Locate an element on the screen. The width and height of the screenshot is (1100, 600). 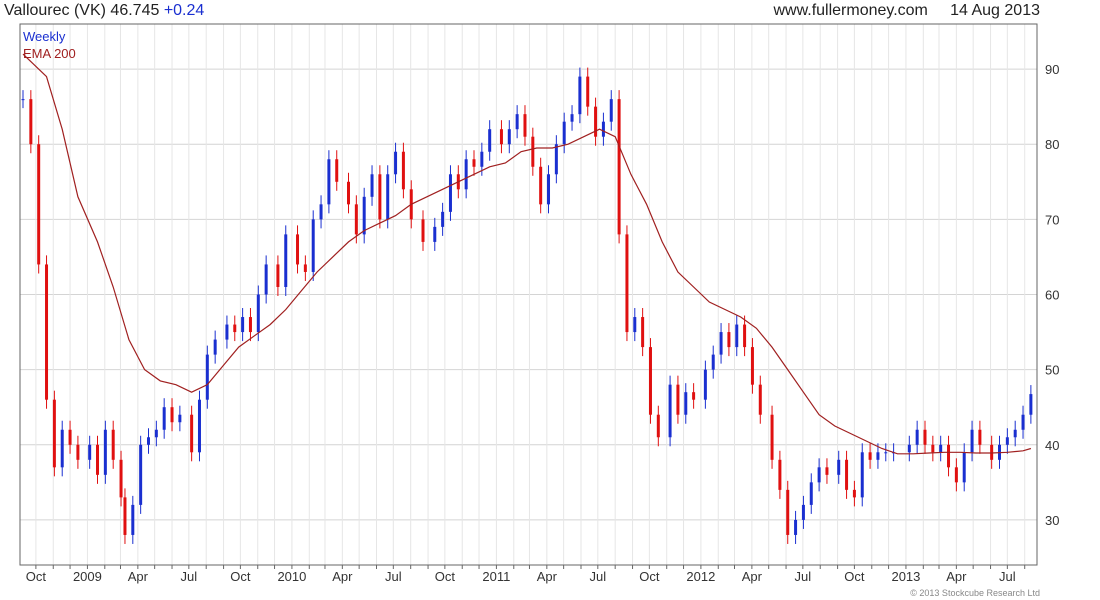
x-tick-label: 2009 is located at coordinates (87, 576).